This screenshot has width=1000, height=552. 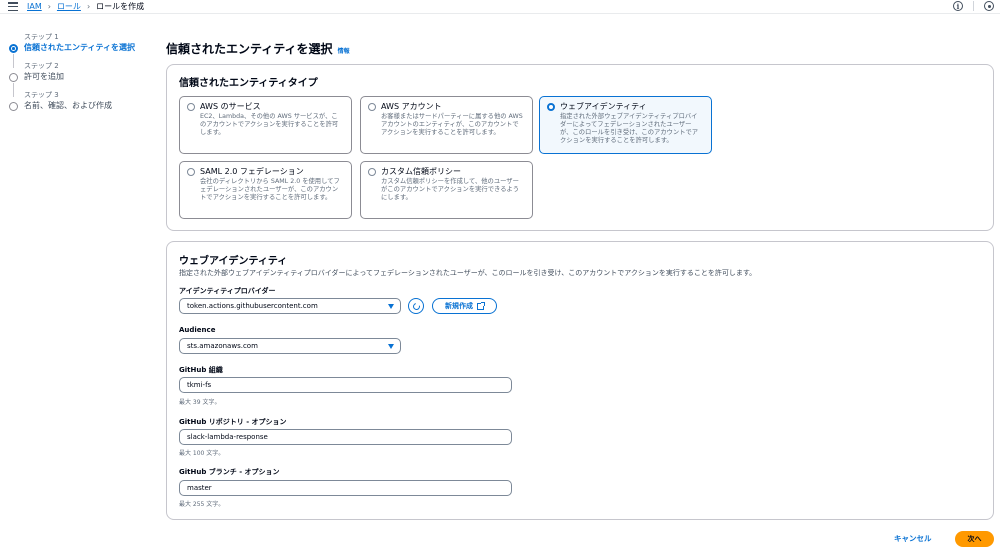 I want to click on identity-provider-select: token.actions.githubusercontent.com, so click(x=290, y=306).